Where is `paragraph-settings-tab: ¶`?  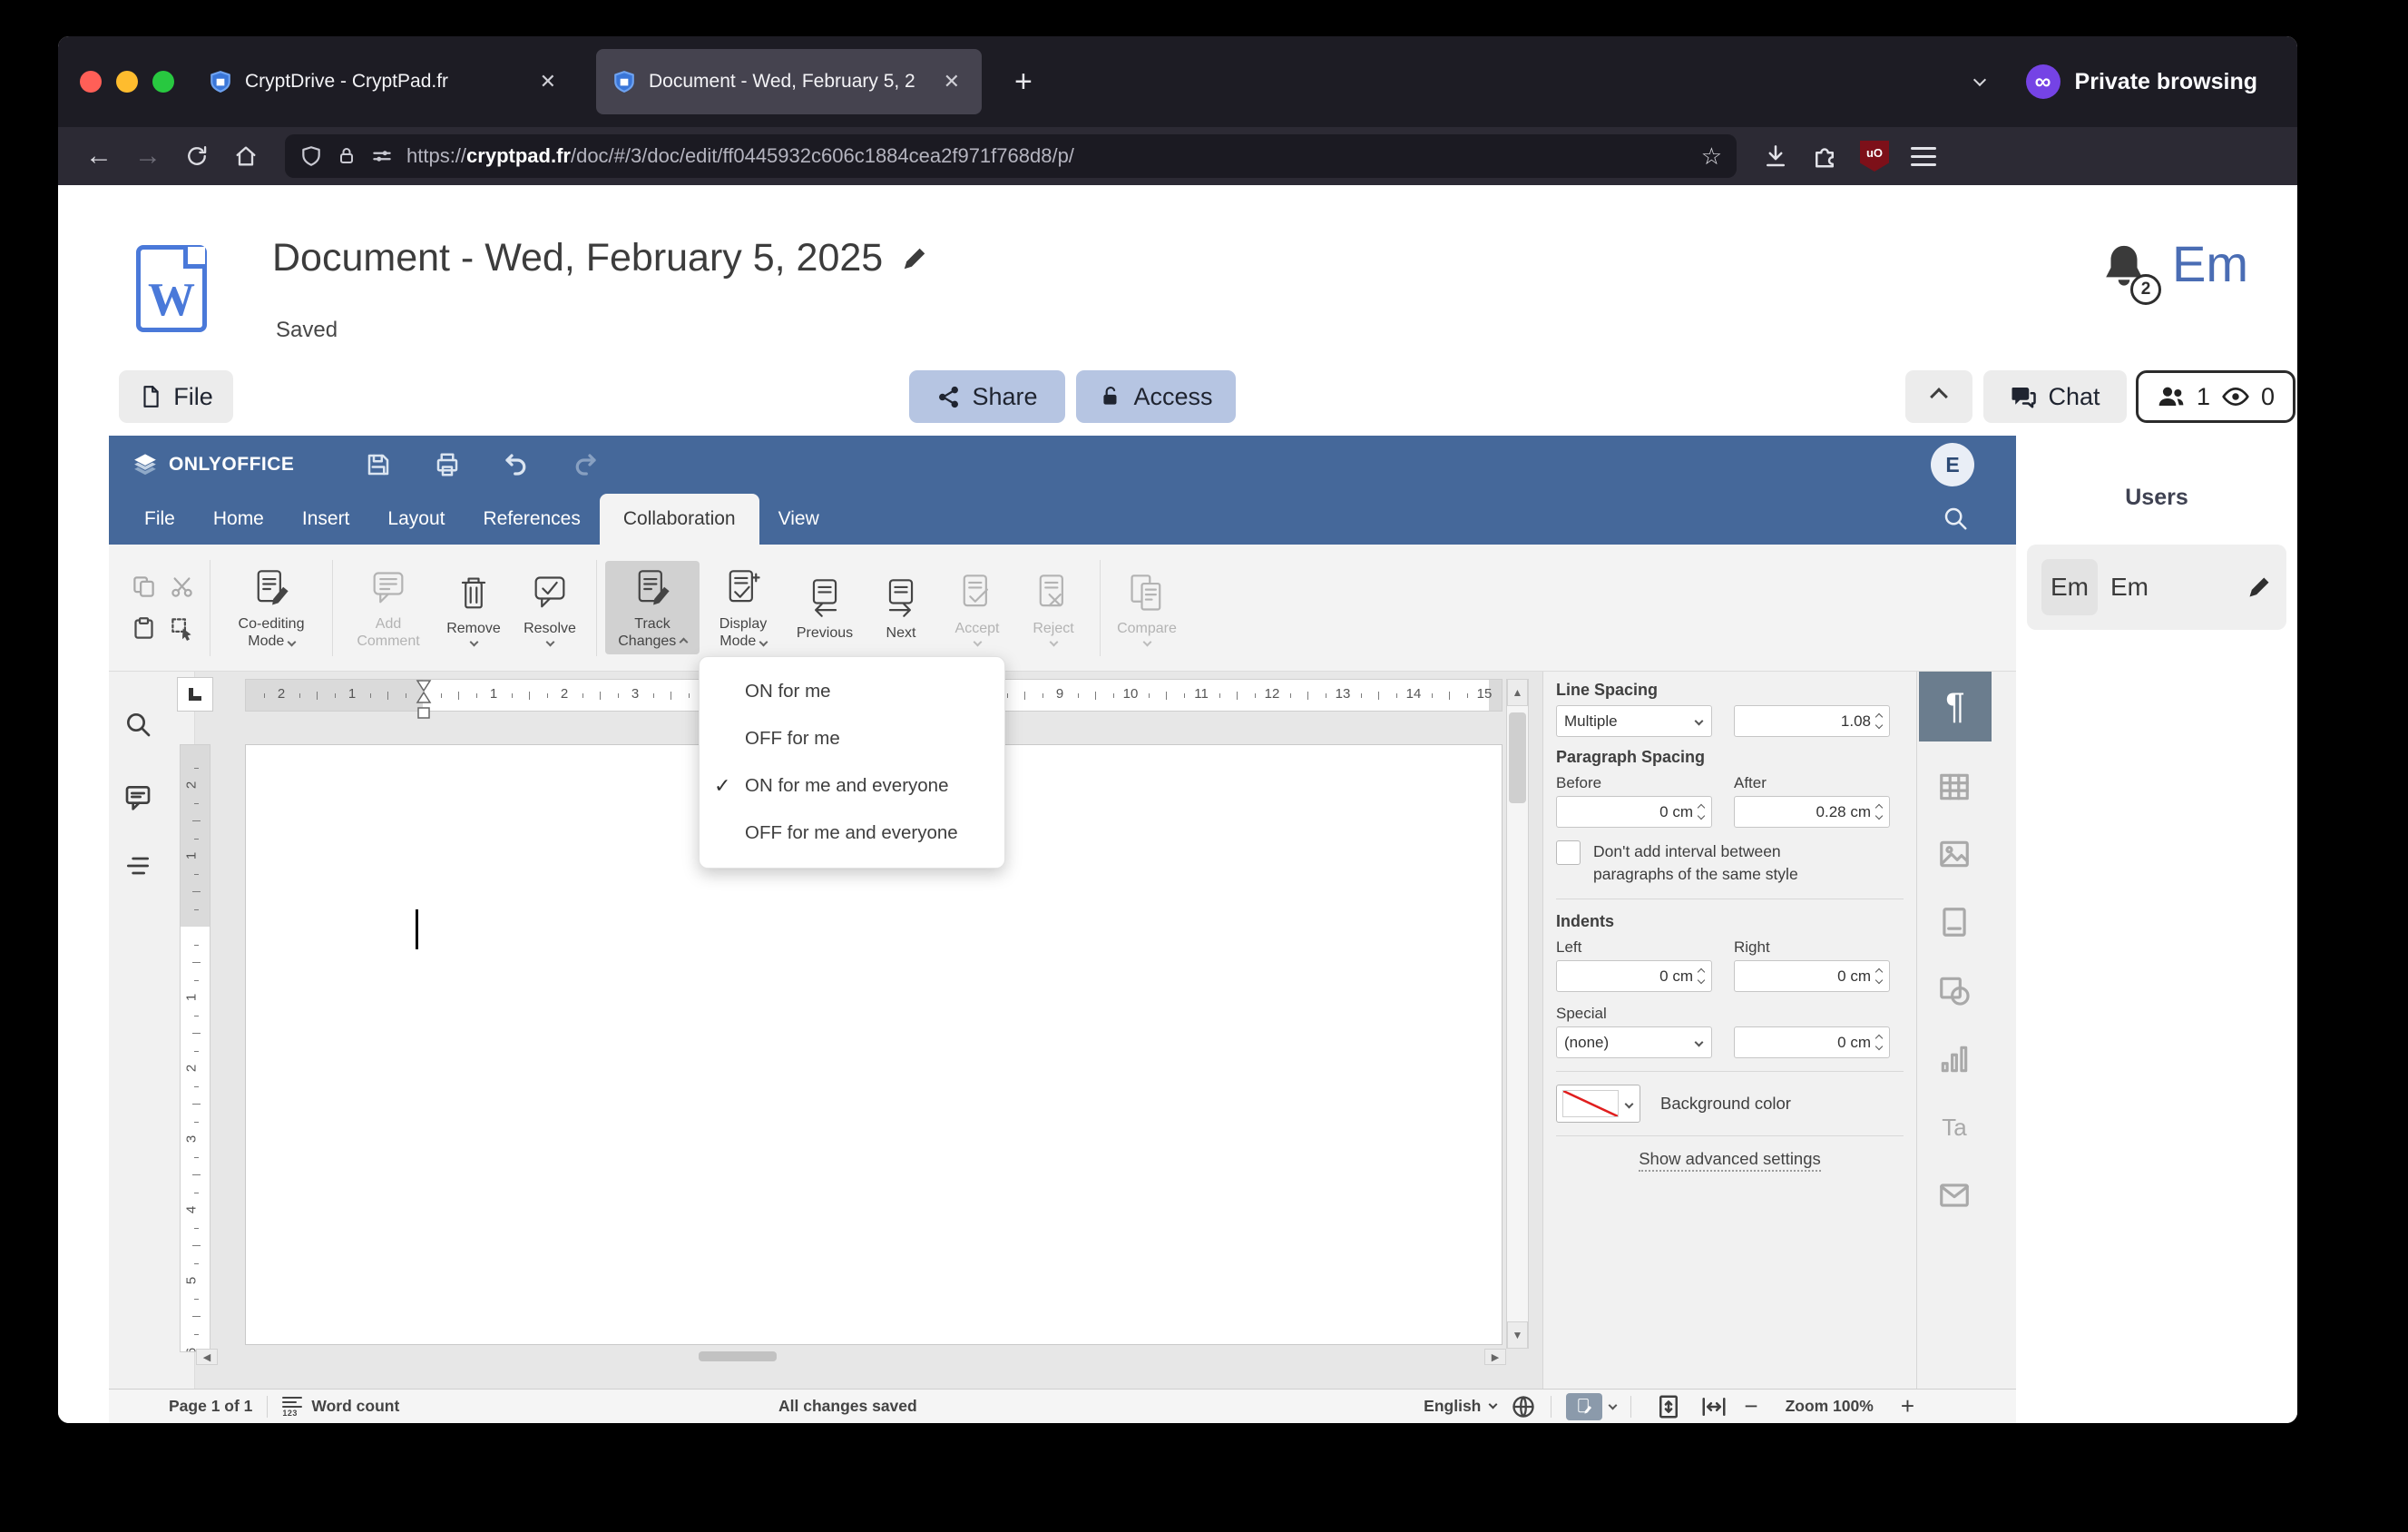
paragraph-settings-tab: ¶ is located at coordinates (1956, 706).